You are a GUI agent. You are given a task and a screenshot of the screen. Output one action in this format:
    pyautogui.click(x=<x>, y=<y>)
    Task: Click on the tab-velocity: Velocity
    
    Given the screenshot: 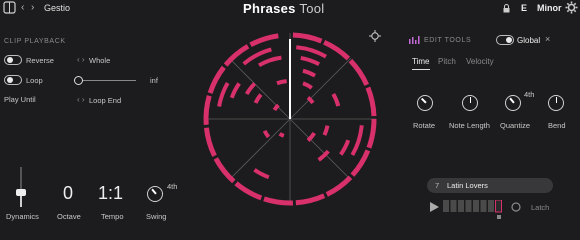 What is the action you would take?
    pyautogui.click(x=480, y=61)
    